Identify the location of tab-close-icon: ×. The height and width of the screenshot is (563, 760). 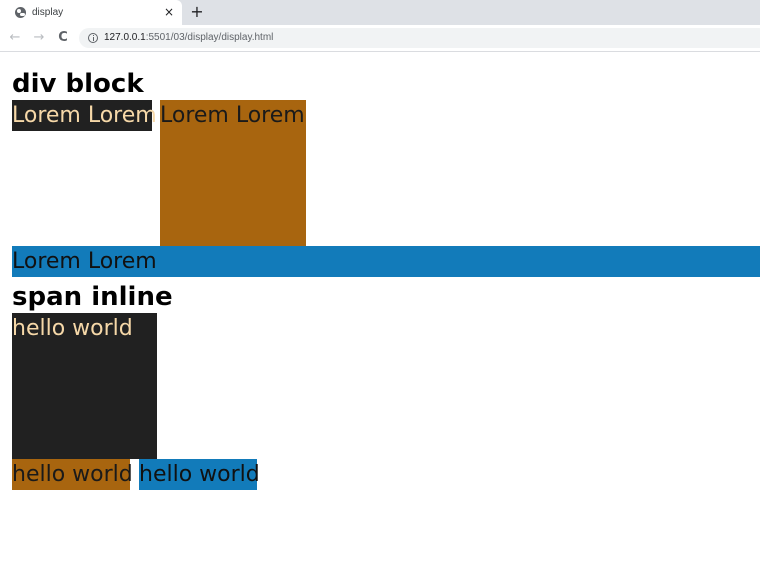
(169, 12).